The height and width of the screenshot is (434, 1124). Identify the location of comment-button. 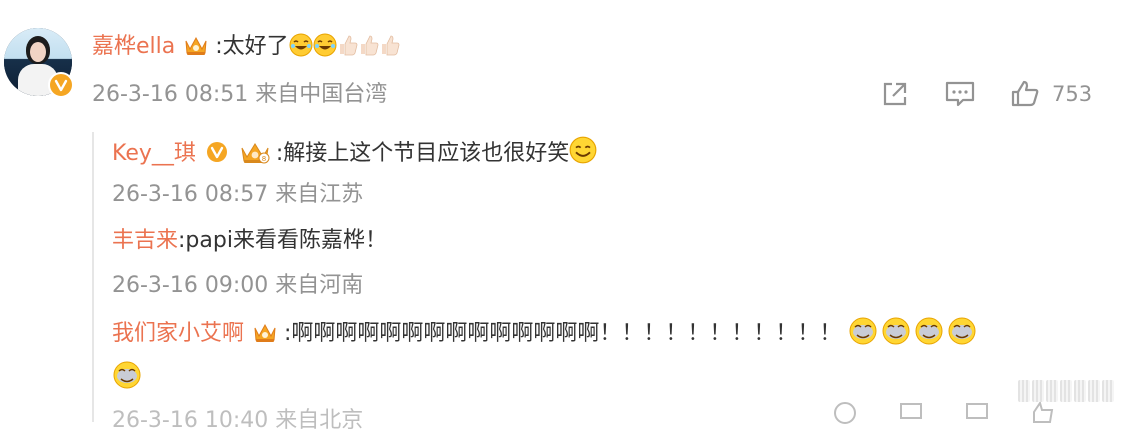
(960, 94).